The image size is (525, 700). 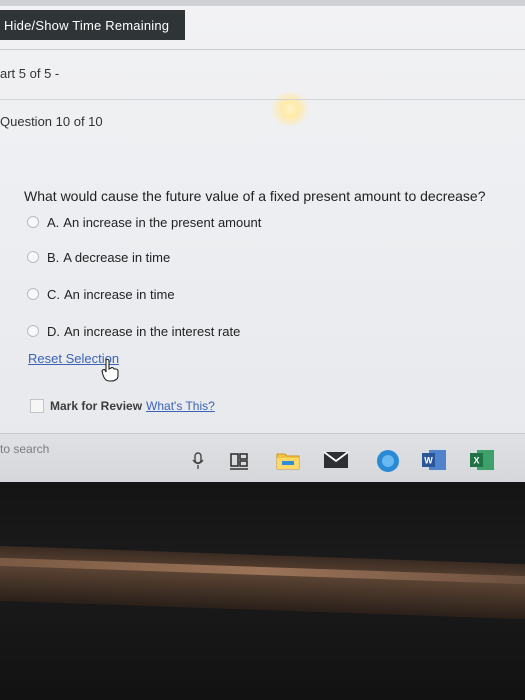 I want to click on mail-icon, so click(x=336, y=460).